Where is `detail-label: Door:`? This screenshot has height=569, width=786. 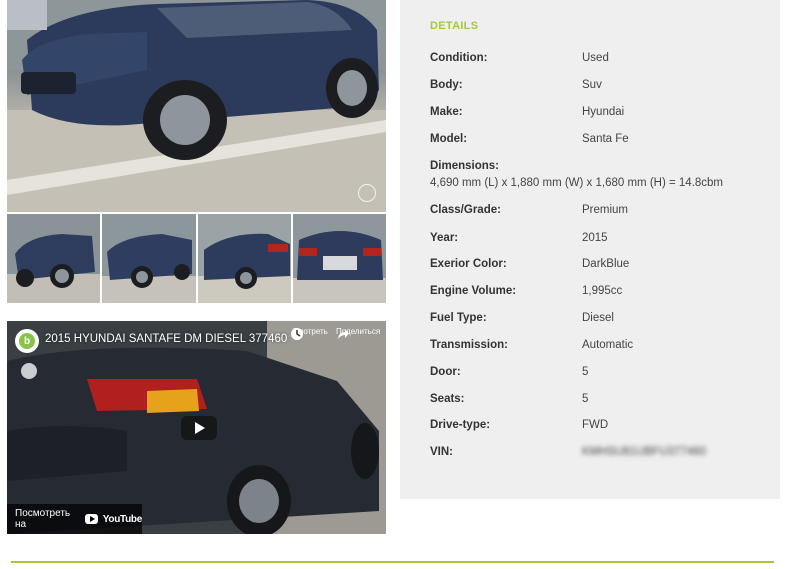
detail-label: Door: is located at coordinates (445, 372).